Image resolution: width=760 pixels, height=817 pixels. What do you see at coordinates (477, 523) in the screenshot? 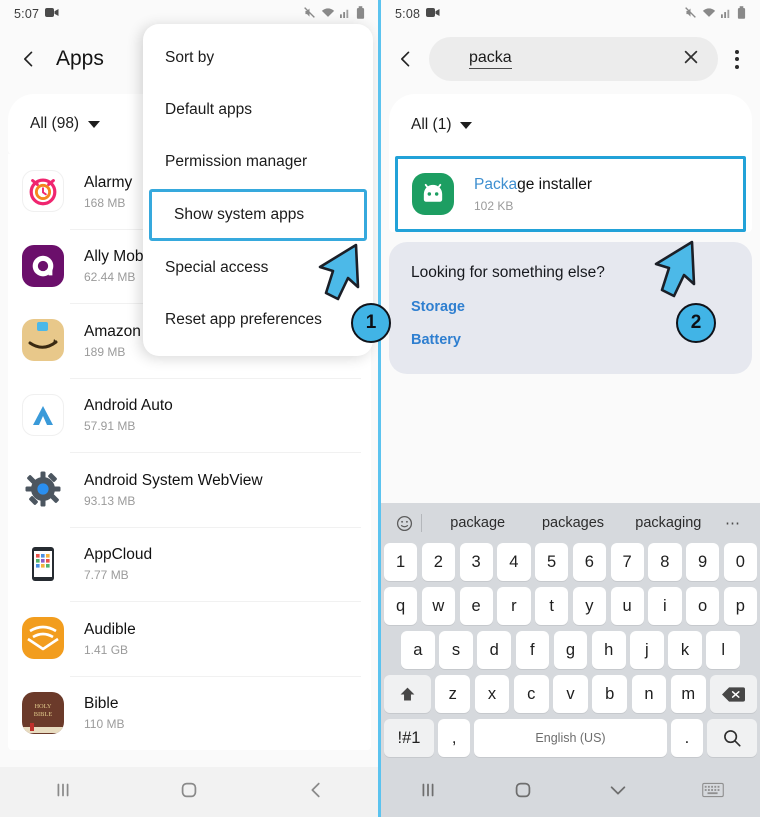
I see `suggestion-1: package` at bounding box center [477, 523].